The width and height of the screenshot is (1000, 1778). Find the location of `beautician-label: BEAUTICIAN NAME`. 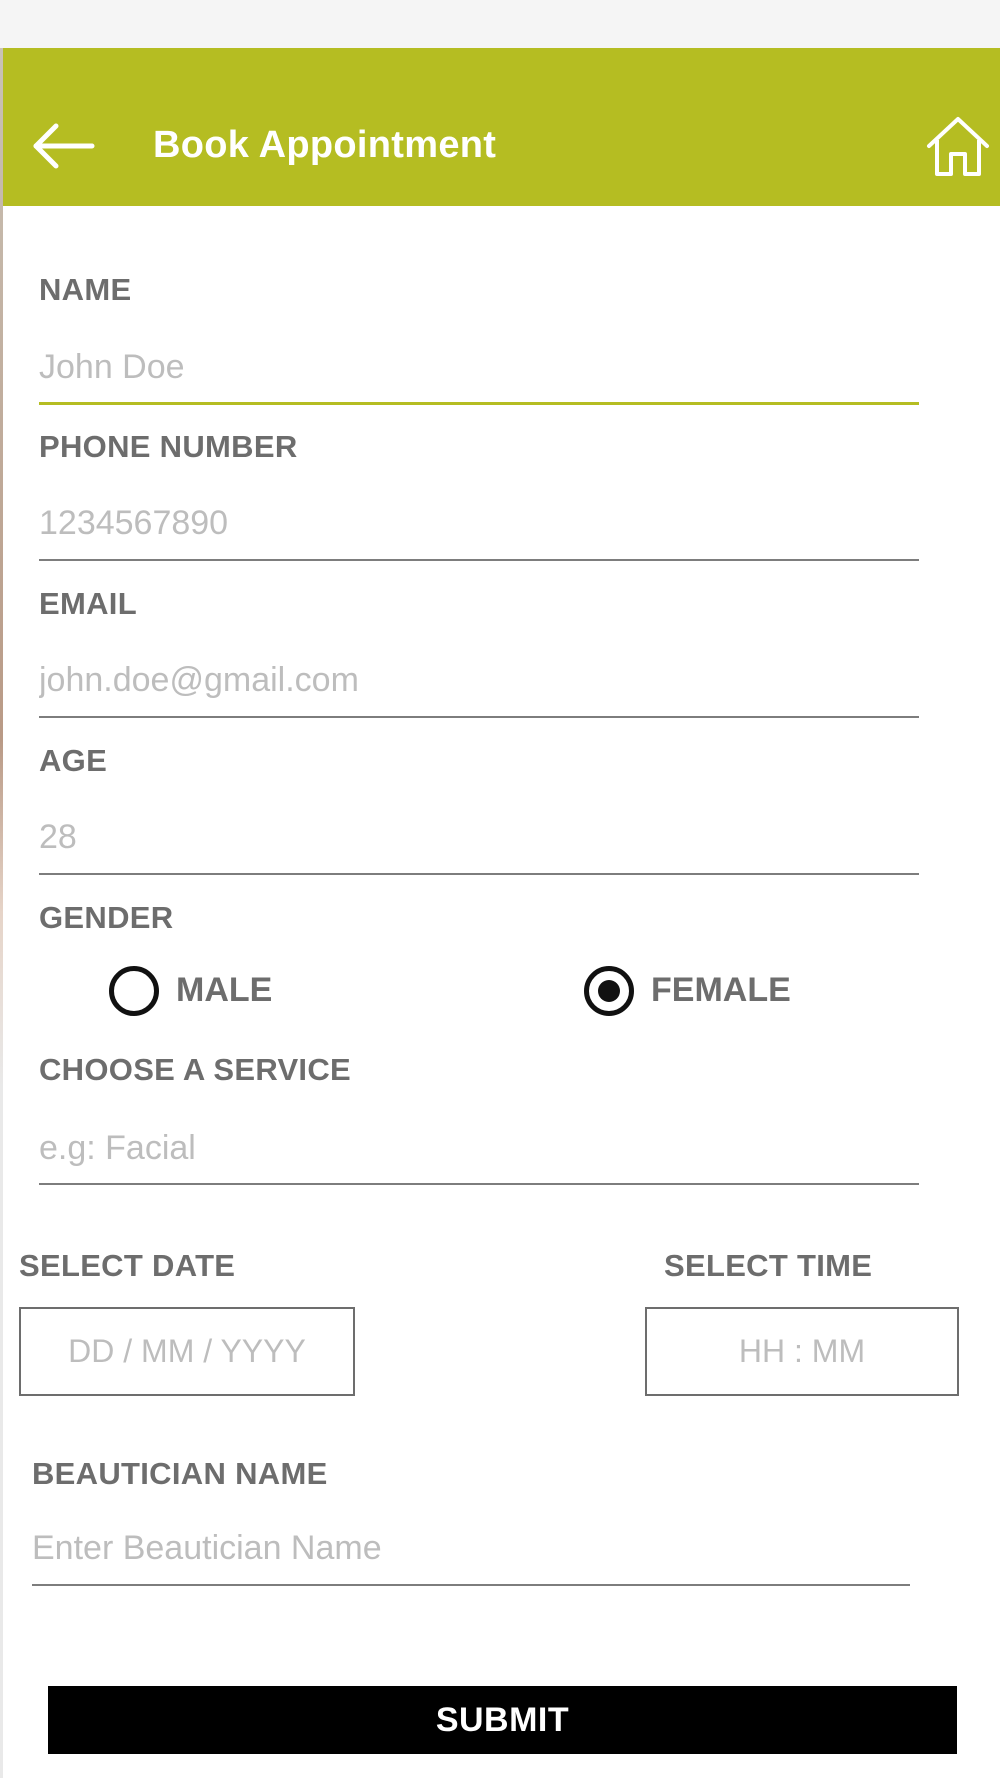

beautician-label: BEAUTICIAN NAME is located at coordinates (180, 1473).